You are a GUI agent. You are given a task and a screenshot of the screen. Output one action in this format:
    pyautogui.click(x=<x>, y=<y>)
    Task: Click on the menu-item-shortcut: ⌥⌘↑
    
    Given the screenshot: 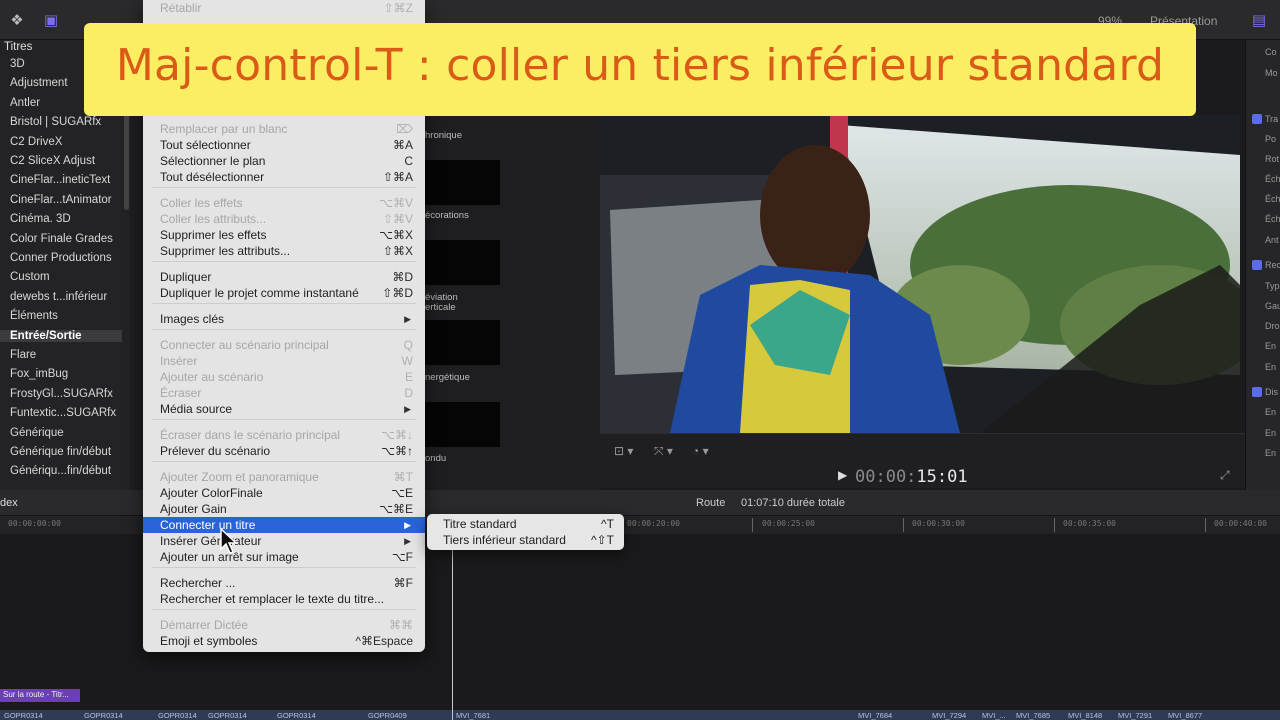 What is the action you would take?
    pyautogui.click(x=397, y=451)
    